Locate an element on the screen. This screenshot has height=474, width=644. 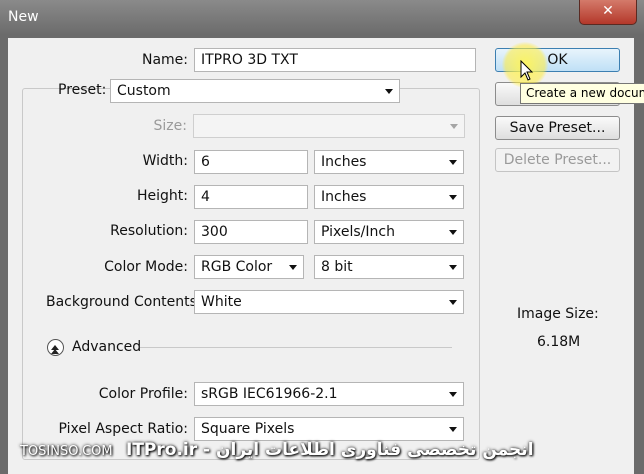
width-label: Width: is located at coordinates (165, 161).